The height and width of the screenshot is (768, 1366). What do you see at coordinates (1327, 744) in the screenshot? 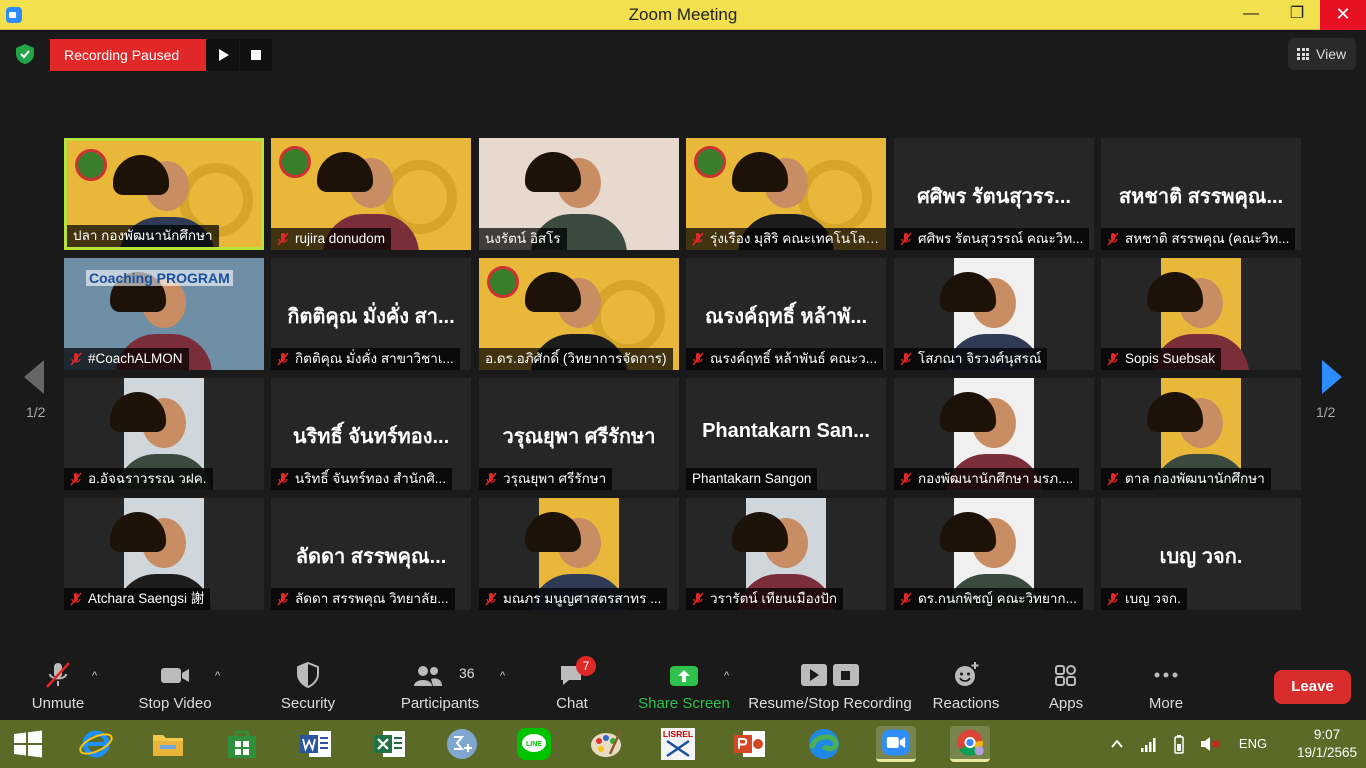
I see `taskbar-clock: 9:07 19/1/2565` at bounding box center [1327, 744].